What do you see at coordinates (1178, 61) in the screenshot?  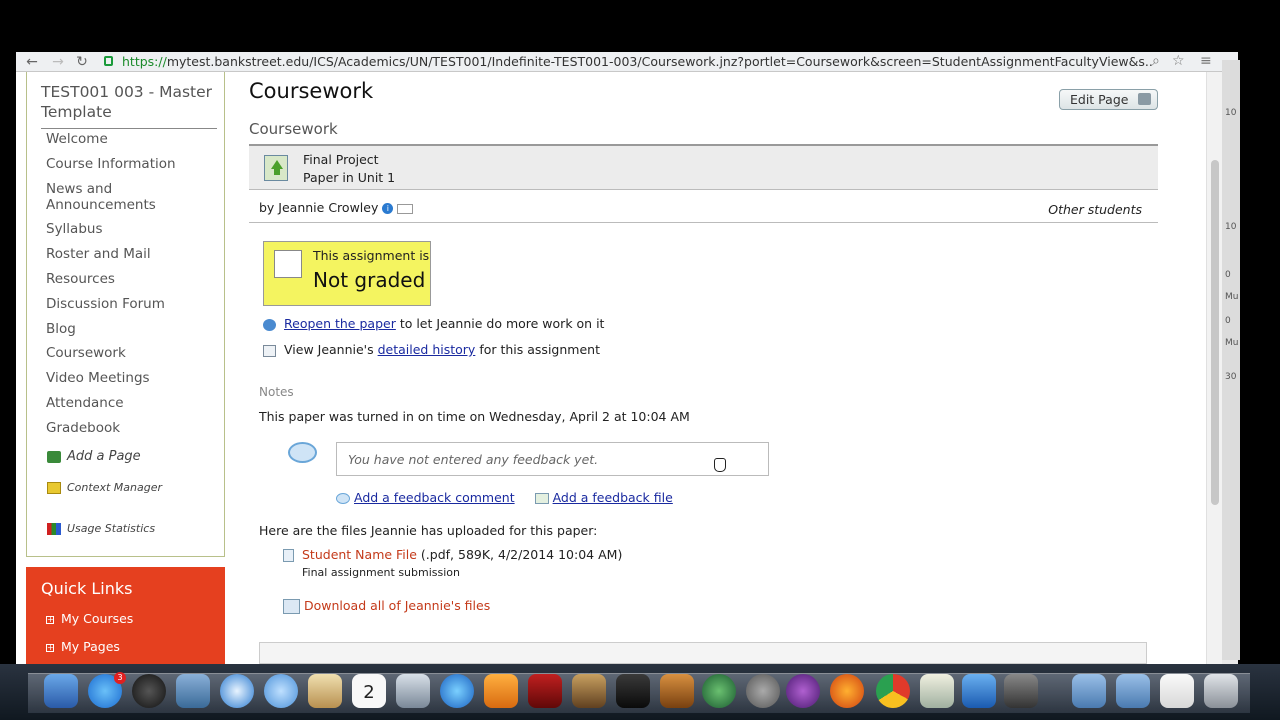 I see `star-icon: ☆` at bounding box center [1178, 61].